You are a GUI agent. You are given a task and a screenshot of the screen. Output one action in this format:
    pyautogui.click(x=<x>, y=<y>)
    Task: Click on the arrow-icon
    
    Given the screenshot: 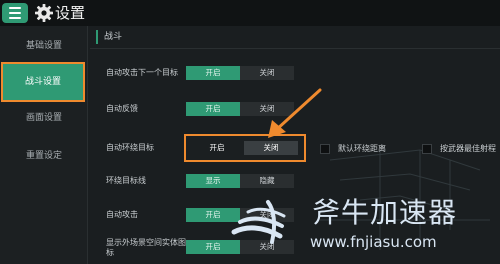 What is the action you would take?
    pyautogui.click(x=295, y=113)
    